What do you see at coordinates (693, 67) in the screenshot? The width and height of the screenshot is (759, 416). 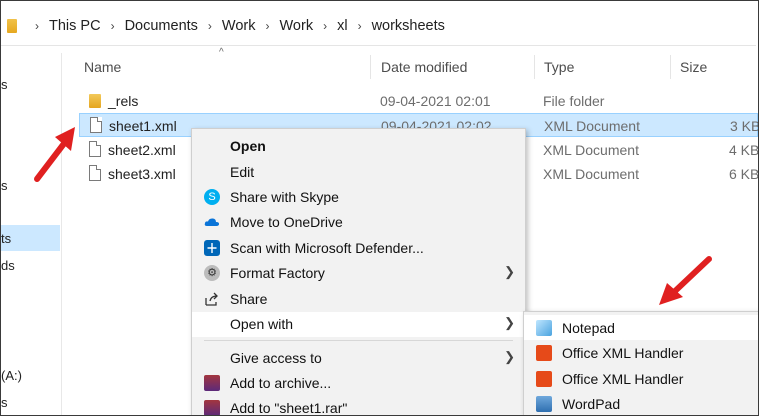 I see `column-header-size: Size` at bounding box center [693, 67].